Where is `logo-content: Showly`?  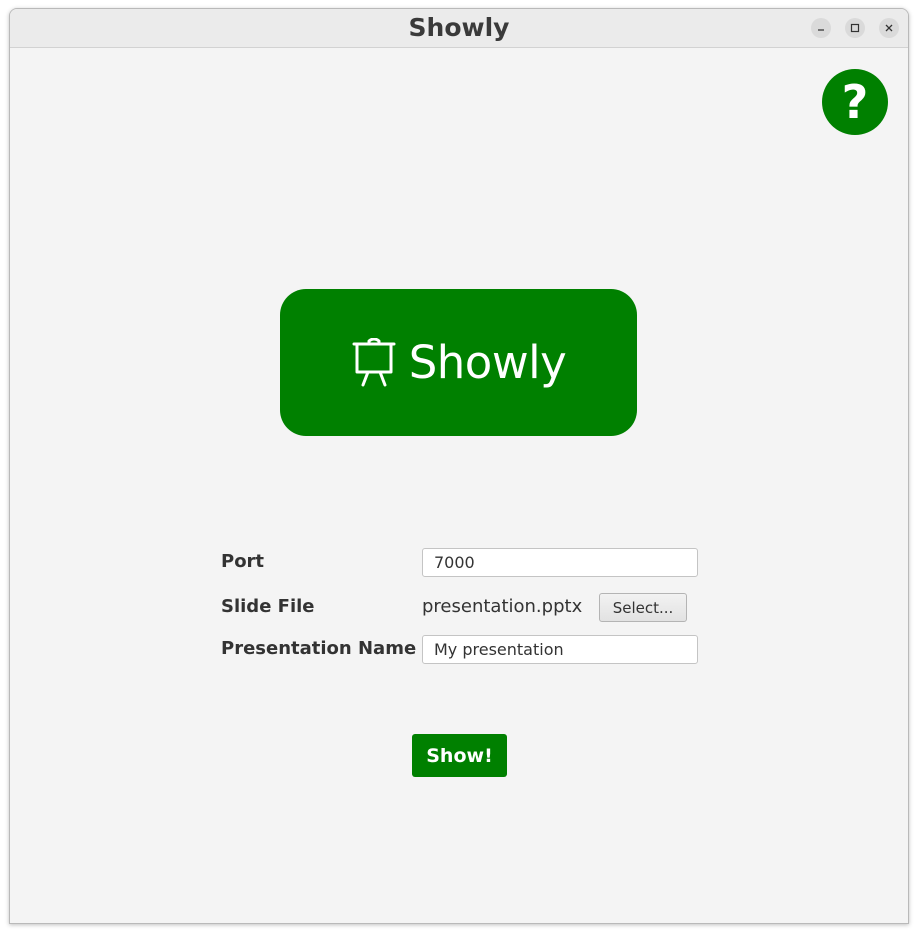
logo-content: Showly is located at coordinates (459, 362).